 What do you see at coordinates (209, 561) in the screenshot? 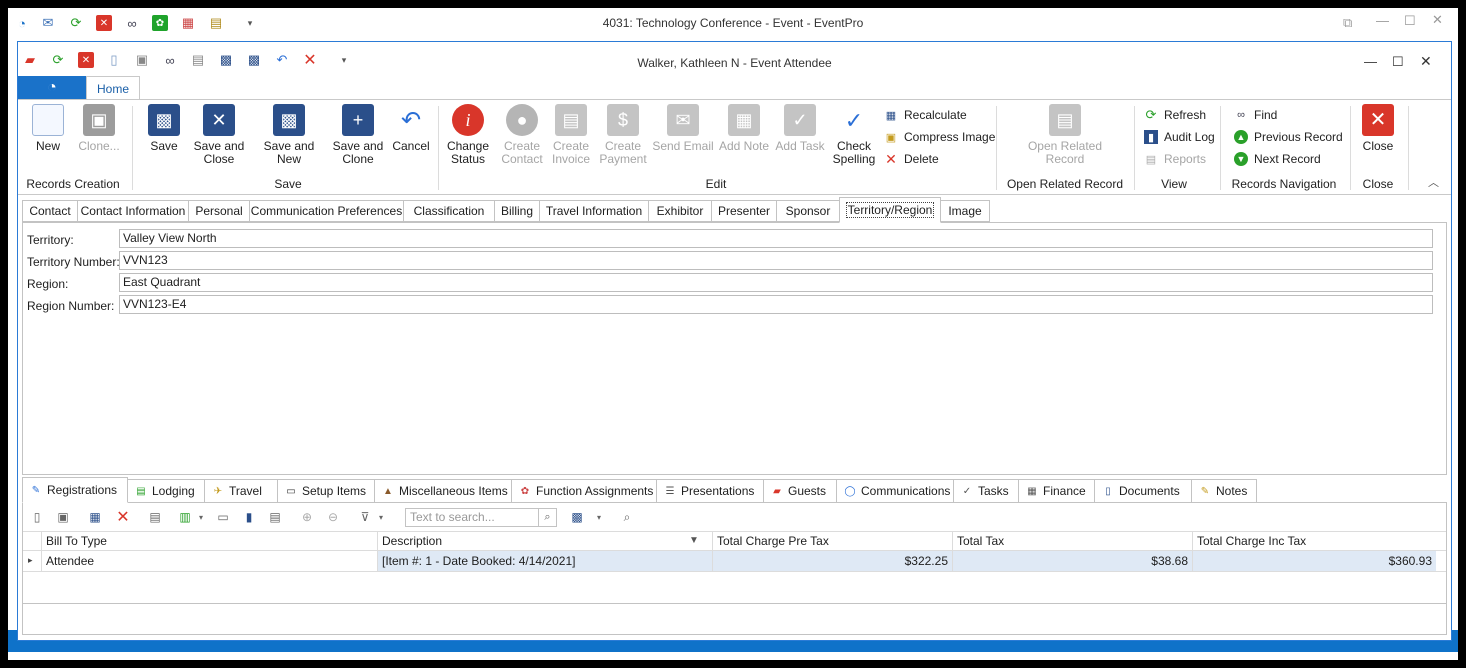
I see `cell-bill-to-type: Attendee` at bounding box center [209, 561].